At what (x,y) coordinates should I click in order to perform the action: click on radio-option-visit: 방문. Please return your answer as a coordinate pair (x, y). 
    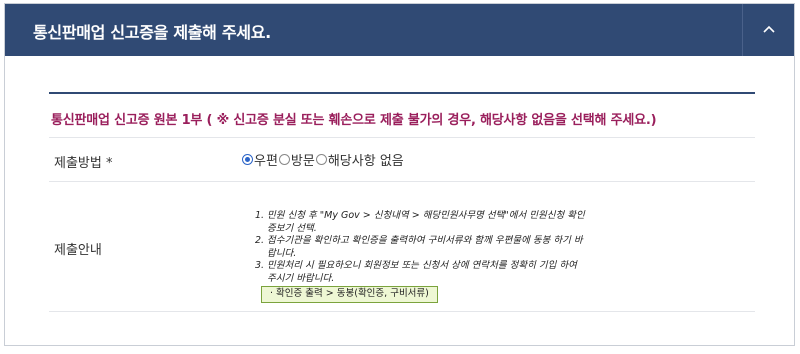
    Looking at the image, I should click on (296, 159).